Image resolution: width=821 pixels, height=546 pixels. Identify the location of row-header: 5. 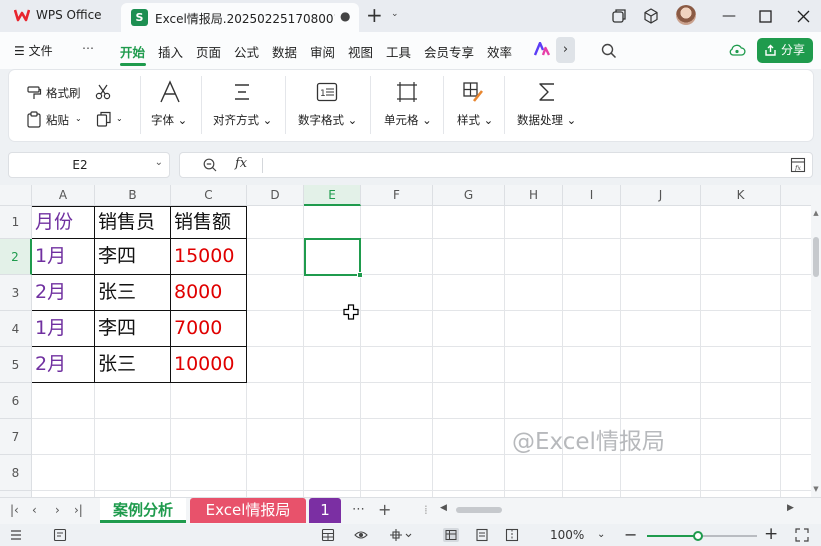
(16, 365).